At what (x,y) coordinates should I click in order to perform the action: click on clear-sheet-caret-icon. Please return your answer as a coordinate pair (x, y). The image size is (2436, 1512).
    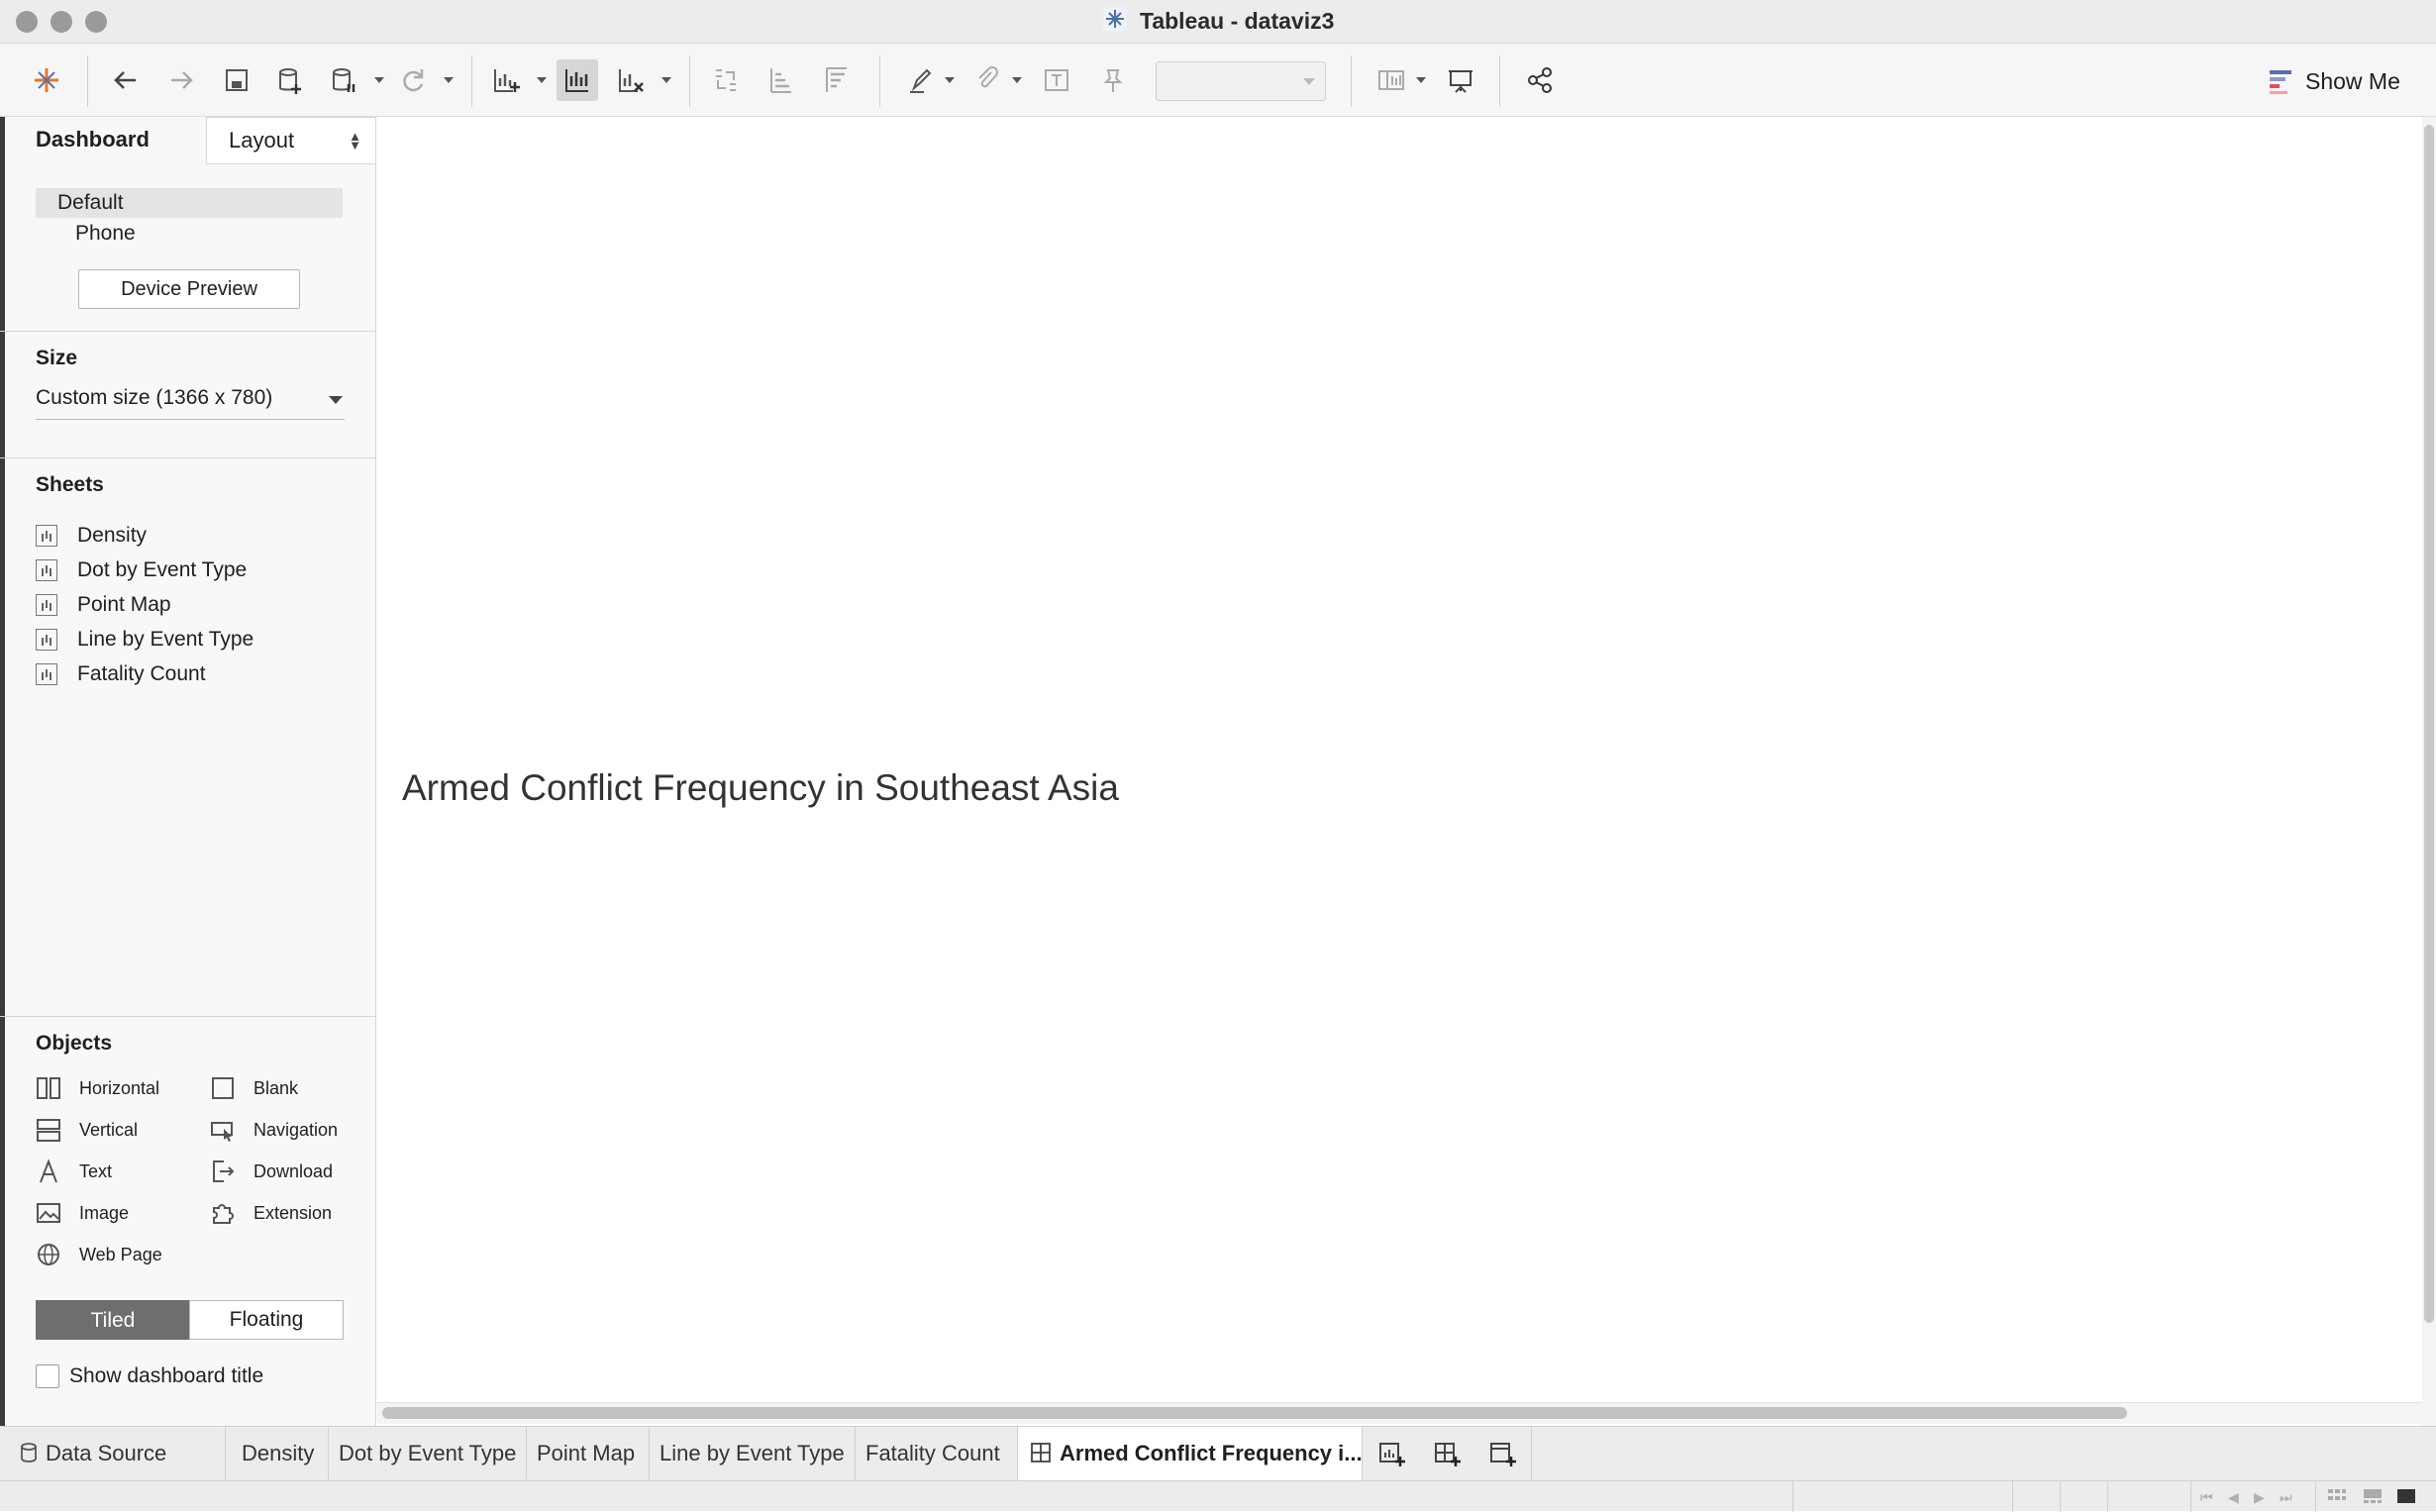
    Looking at the image, I should click on (666, 80).